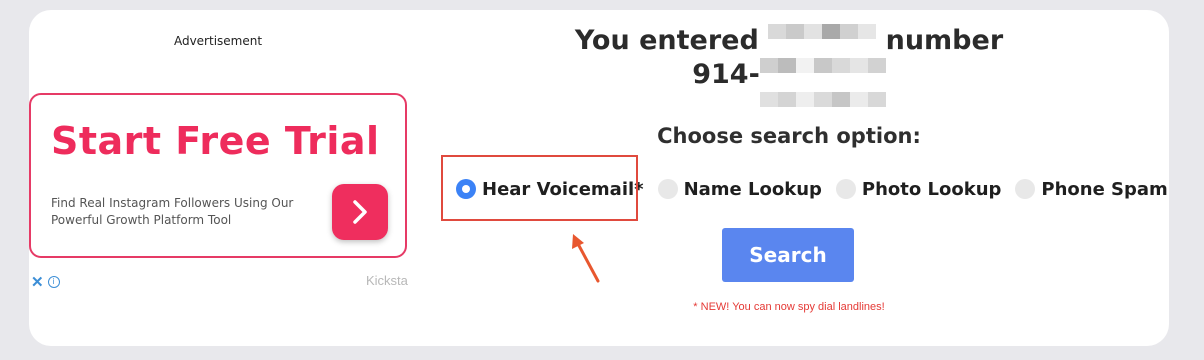 This screenshot has width=1204, height=360. What do you see at coordinates (752, 189) in the screenshot?
I see `option-label: Name Lookup` at bounding box center [752, 189].